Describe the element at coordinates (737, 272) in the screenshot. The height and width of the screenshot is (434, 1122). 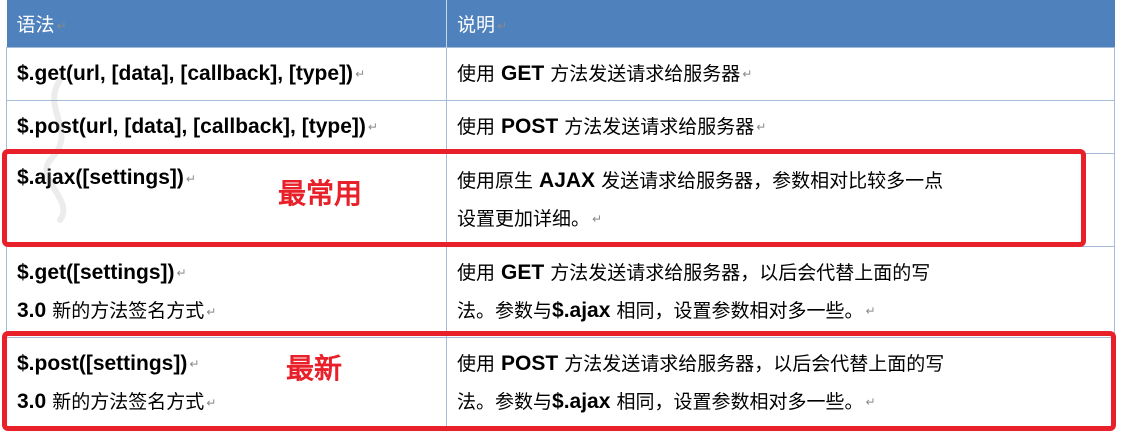
I see `description-text: 方法发送请求给服务器，以后会代替上面的写` at that location.